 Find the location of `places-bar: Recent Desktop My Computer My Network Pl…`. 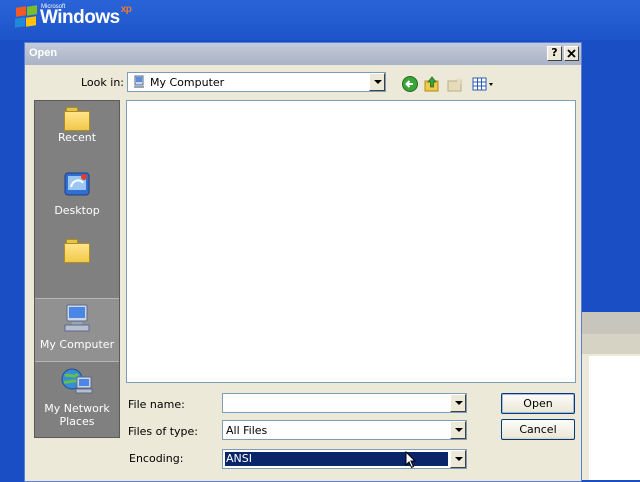

places-bar: Recent Desktop My Computer My Network Pl… is located at coordinates (77, 269).